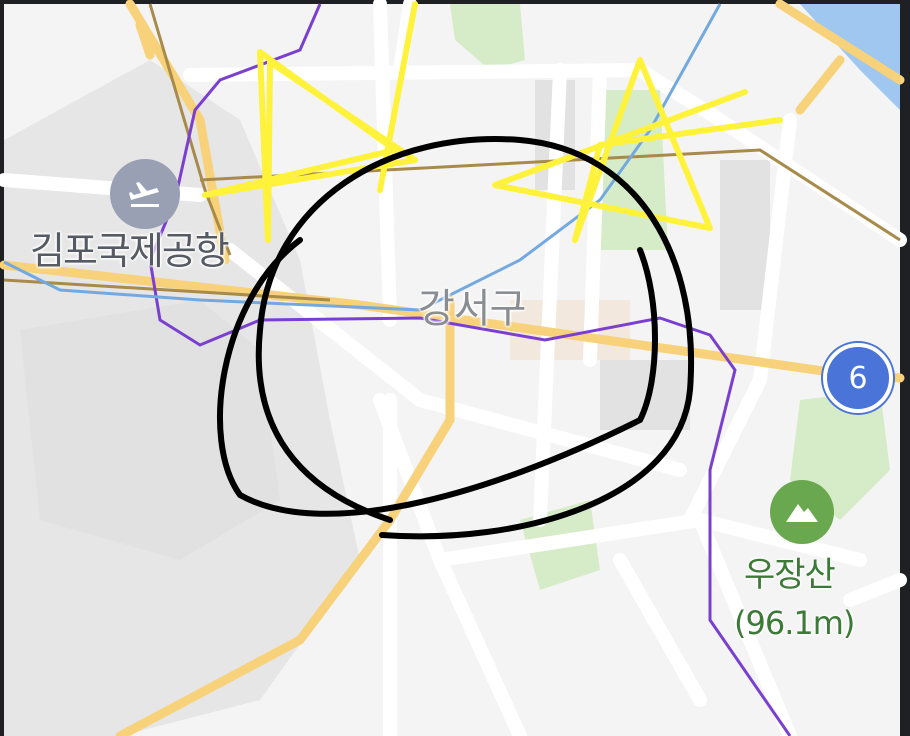  Describe the element at coordinates (472, 309) in the screenshot. I see `district-label: 강서구` at that location.